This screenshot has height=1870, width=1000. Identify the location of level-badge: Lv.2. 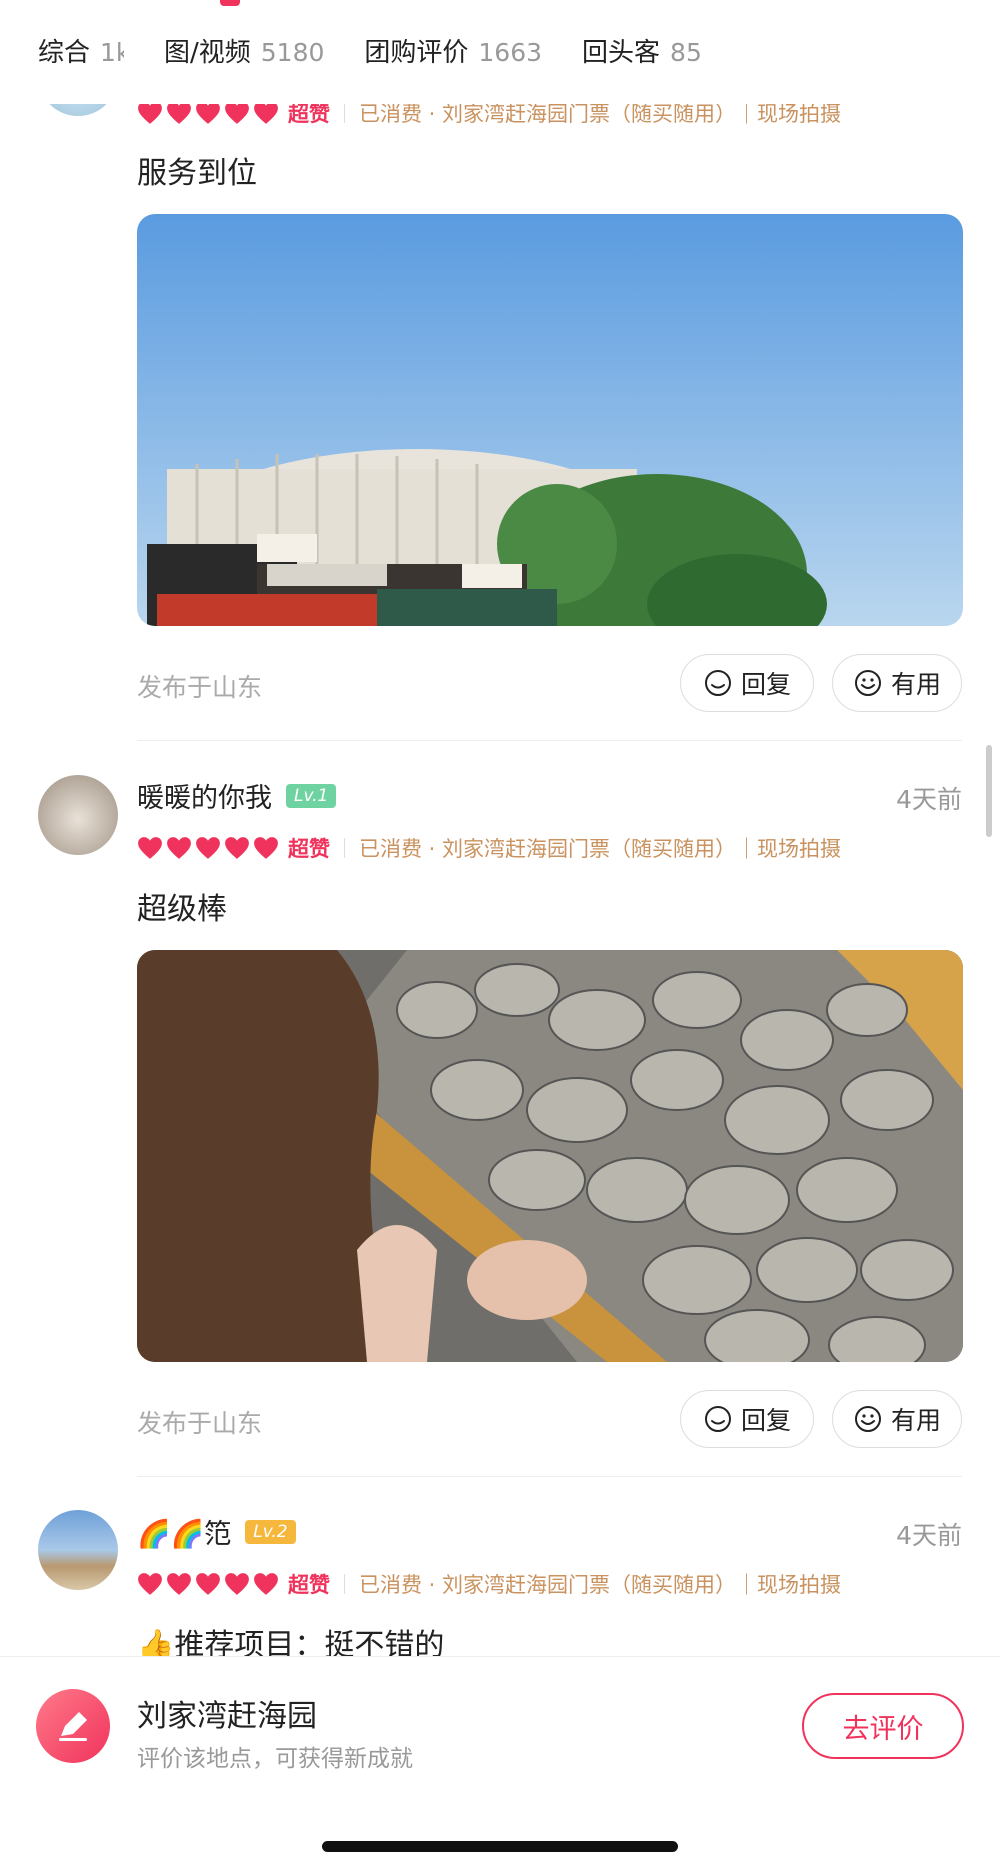
(270, 1531).